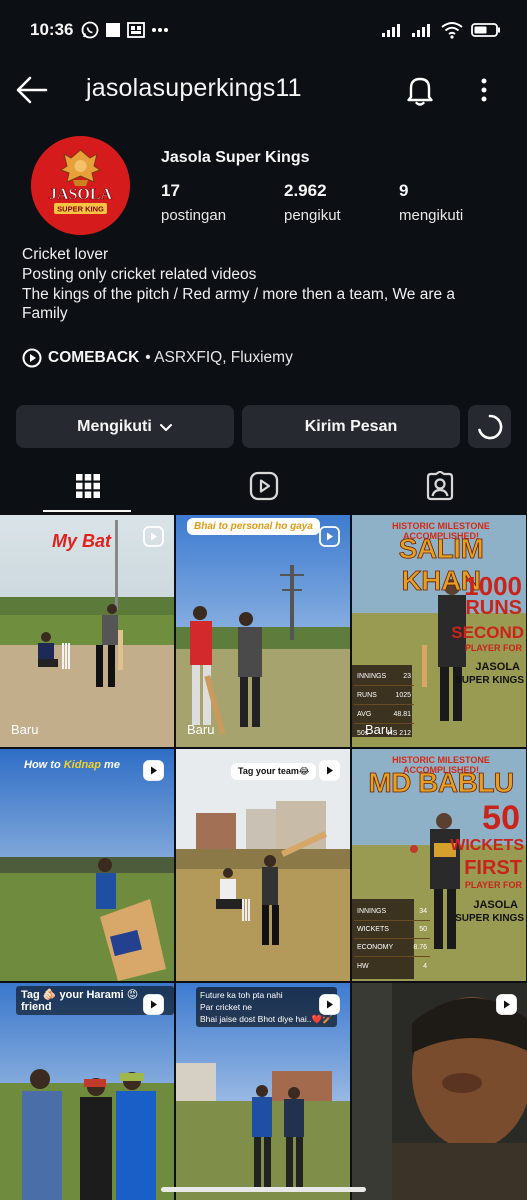 This screenshot has width=527, height=1200. I want to click on tab-tagged, so click(439, 486).